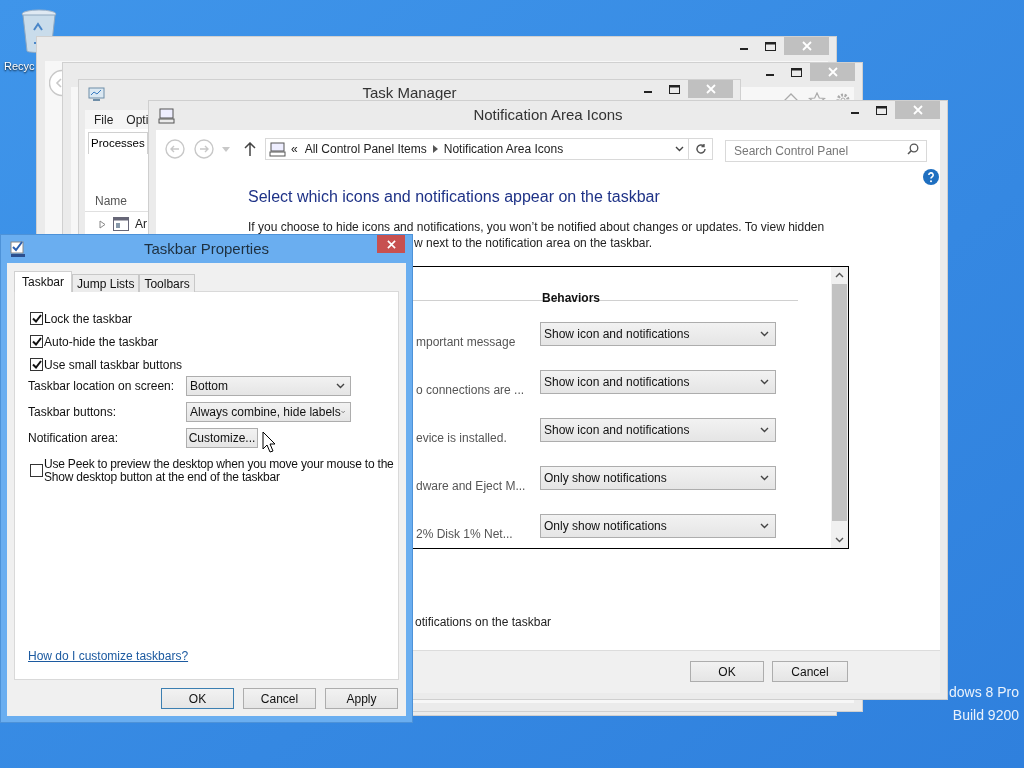 This screenshot has width=1024, height=768. What do you see at coordinates (43, 281) in the screenshot?
I see `tab: Taskbar` at bounding box center [43, 281].